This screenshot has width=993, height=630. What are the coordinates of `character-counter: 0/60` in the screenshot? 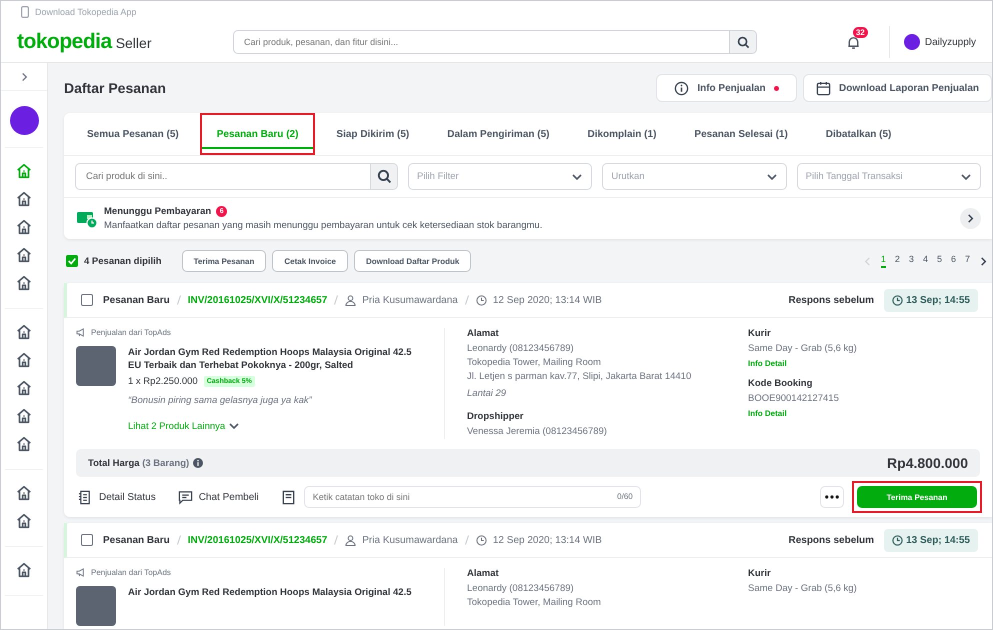 It's located at (625, 496).